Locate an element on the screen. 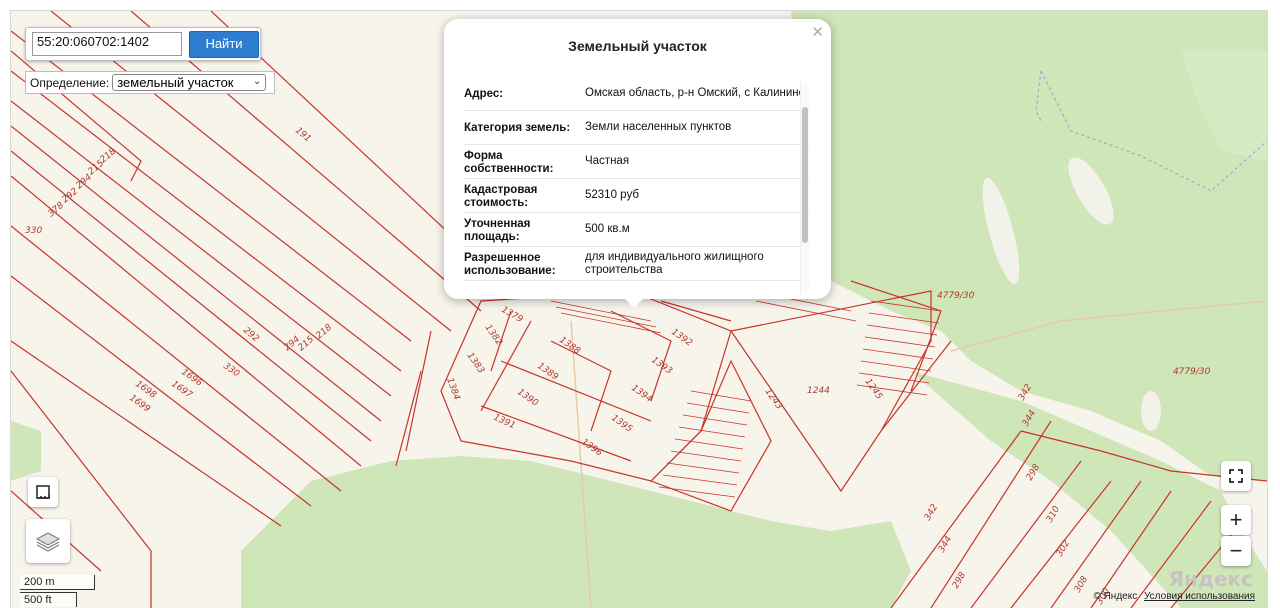 This screenshot has height=608, width=1280. parcel-label: 1391 is located at coordinates (504, 422).